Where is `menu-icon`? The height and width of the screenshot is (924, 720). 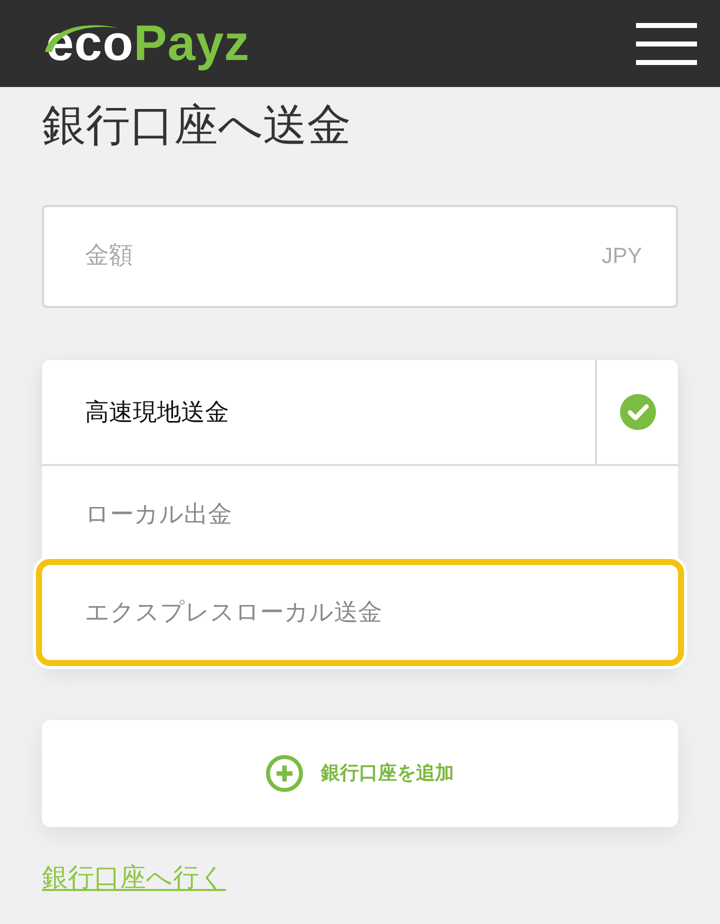
menu-icon is located at coordinates (666, 43).